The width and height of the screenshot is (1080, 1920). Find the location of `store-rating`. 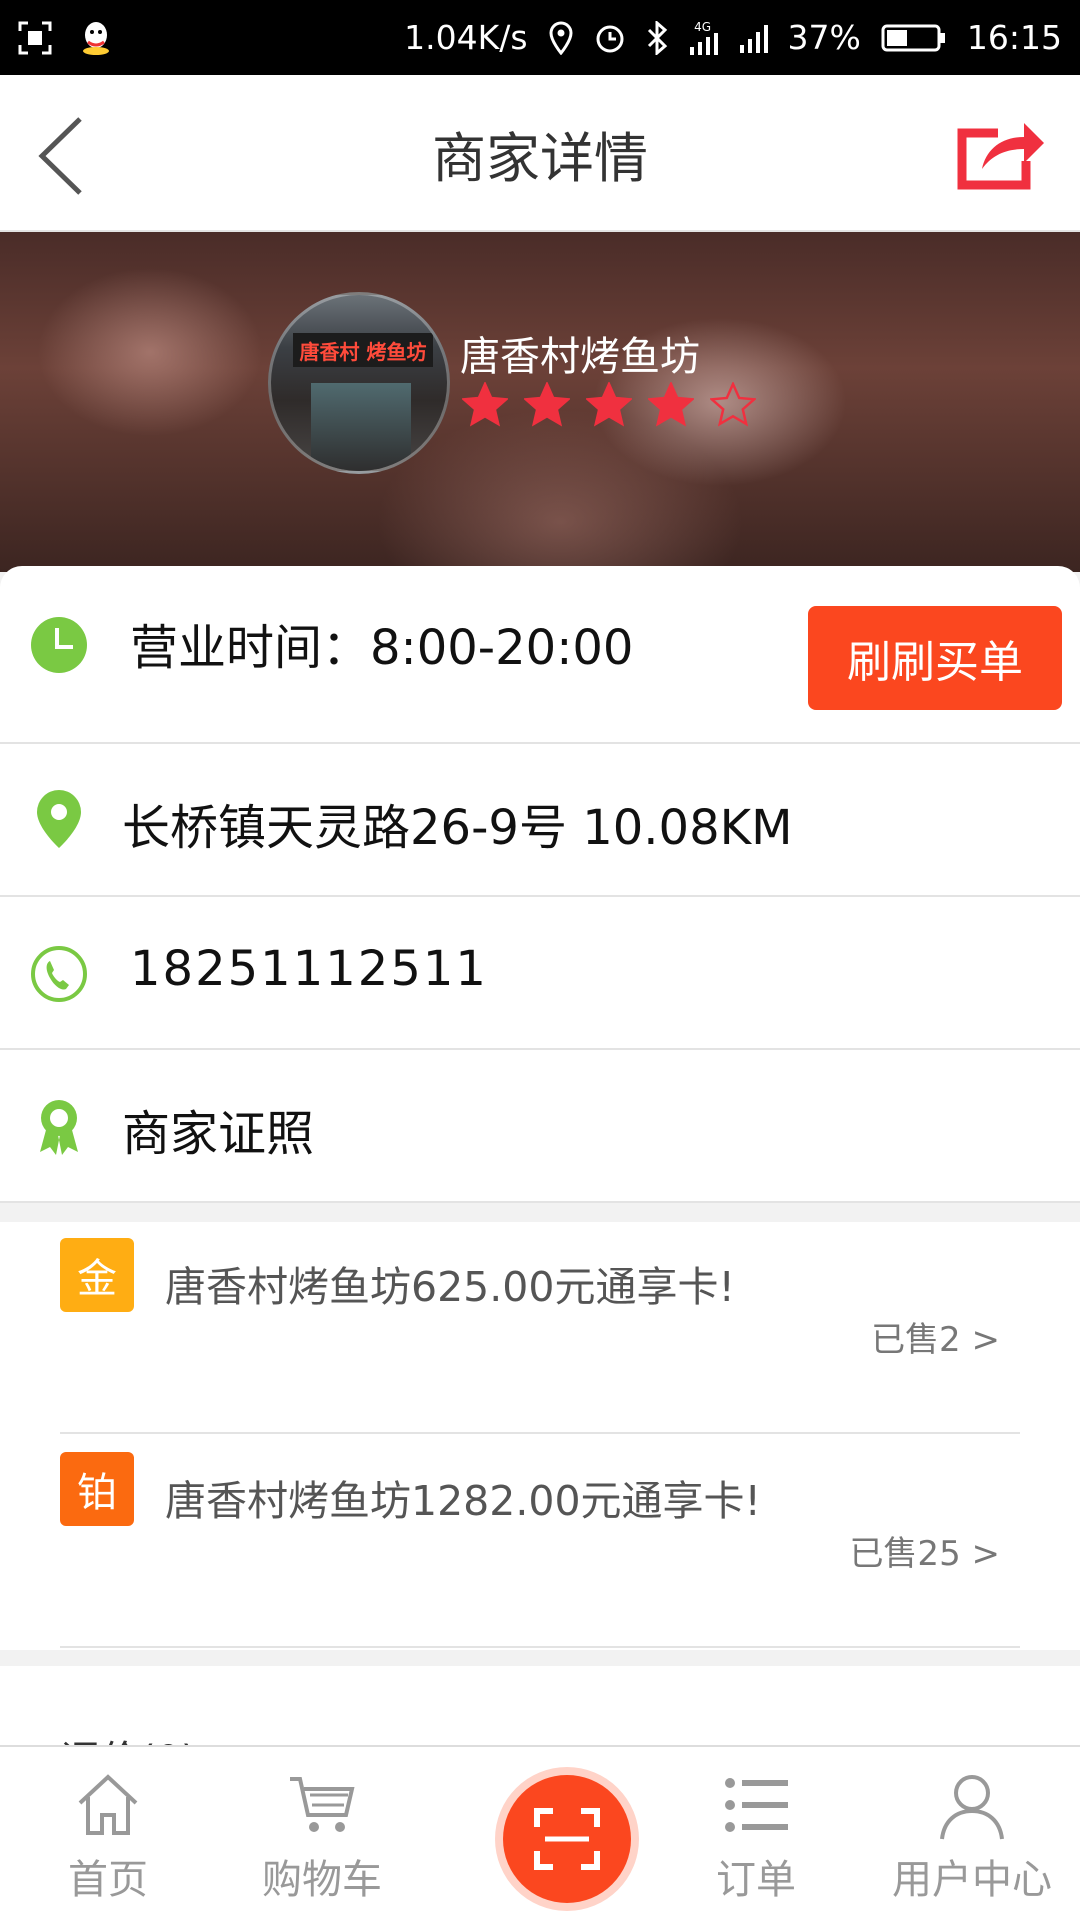

store-rating is located at coordinates (609, 405).